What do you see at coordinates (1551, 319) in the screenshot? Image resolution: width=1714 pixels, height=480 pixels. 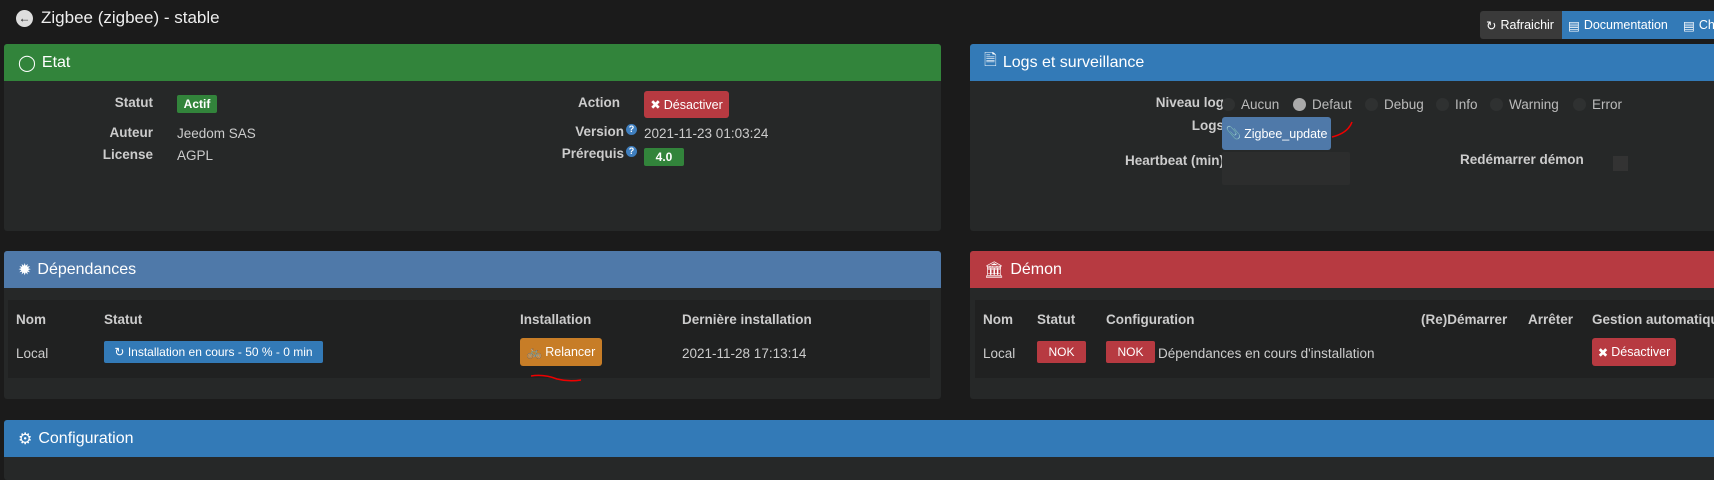 I see `col-arreter: Arrêter` at bounding box center [1551, 319].